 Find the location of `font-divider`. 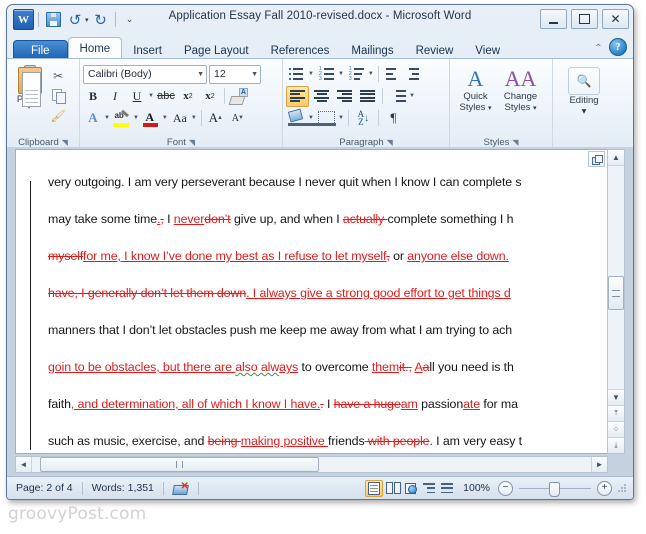

font-divider is located at coordinates (224, 96).